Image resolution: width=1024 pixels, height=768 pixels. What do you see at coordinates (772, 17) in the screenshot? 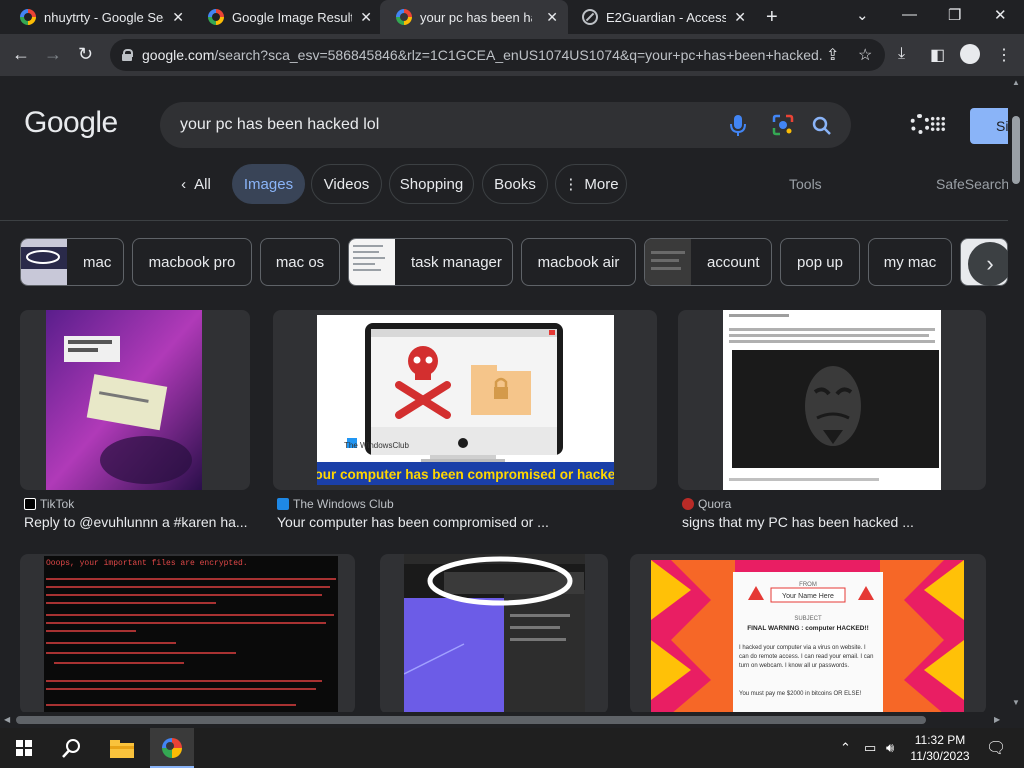
I see `new-tab-button: +` at bounding box center [772, 17].